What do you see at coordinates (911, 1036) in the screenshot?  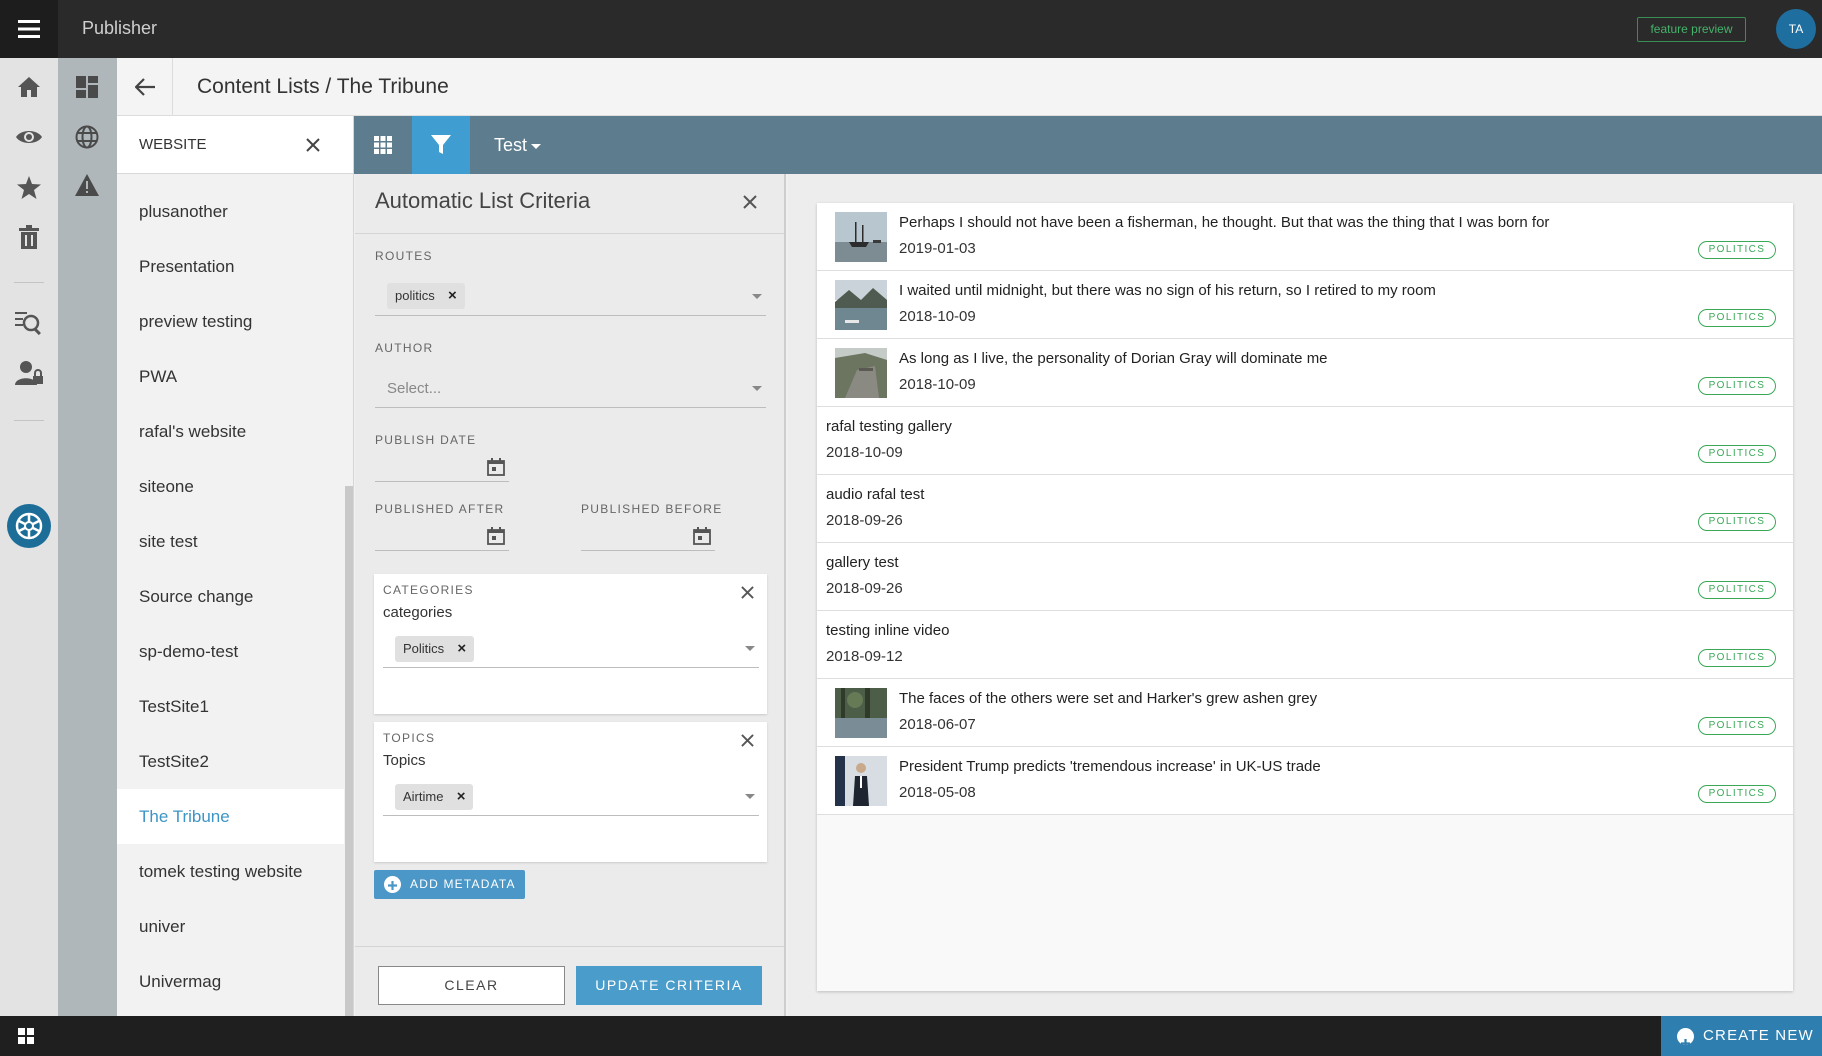 I see `bottom-bar: CREATE NEW` at bounding box center [911, 1036].